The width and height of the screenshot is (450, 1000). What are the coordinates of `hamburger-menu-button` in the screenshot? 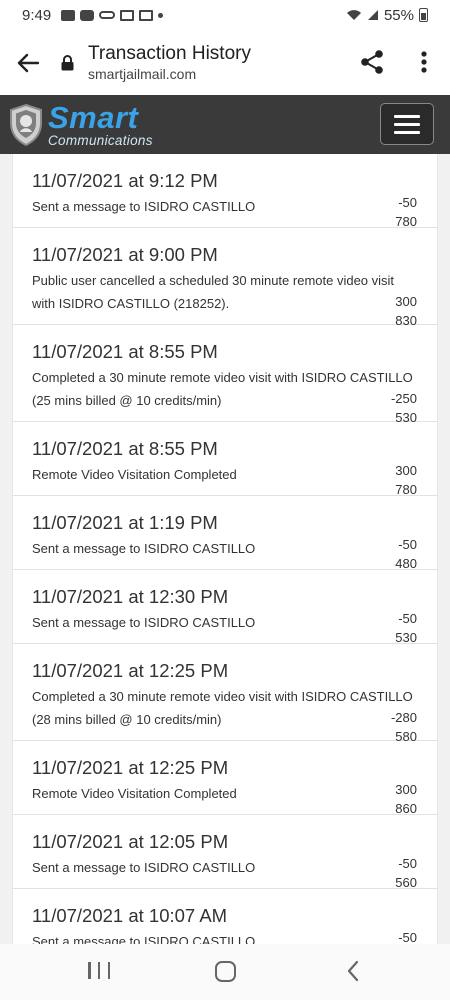 It's located at (407, 124).